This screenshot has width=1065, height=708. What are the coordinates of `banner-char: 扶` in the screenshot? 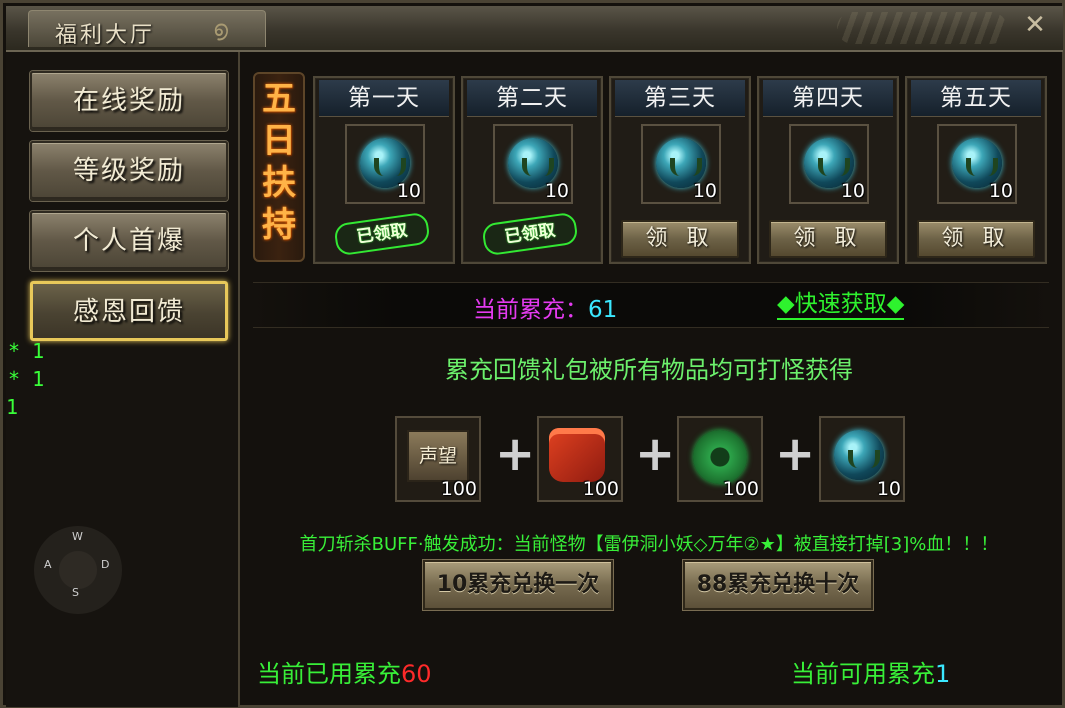 It's located at (279, 183).